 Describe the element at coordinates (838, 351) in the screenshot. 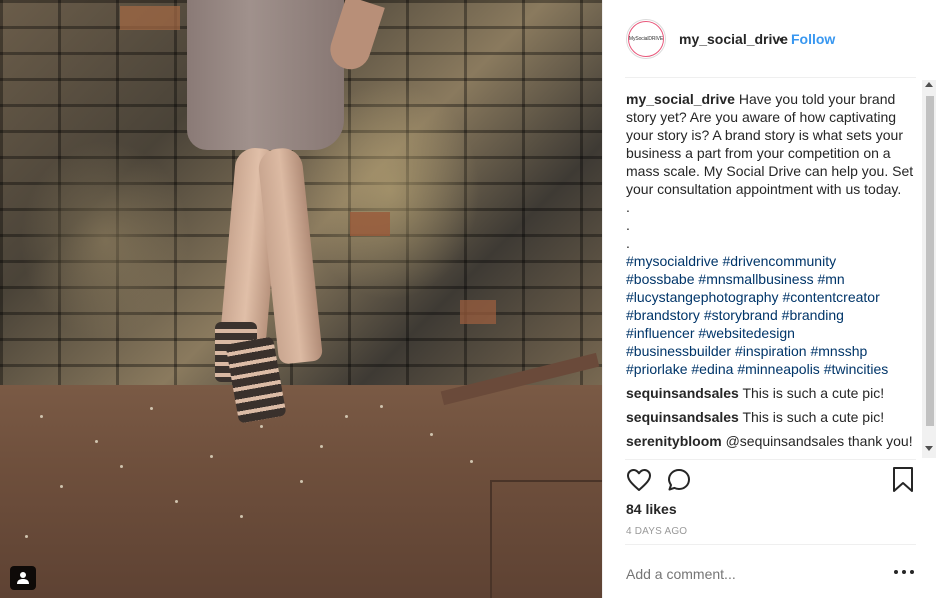

I see `hashtag-link: #mnsshp` at that location.